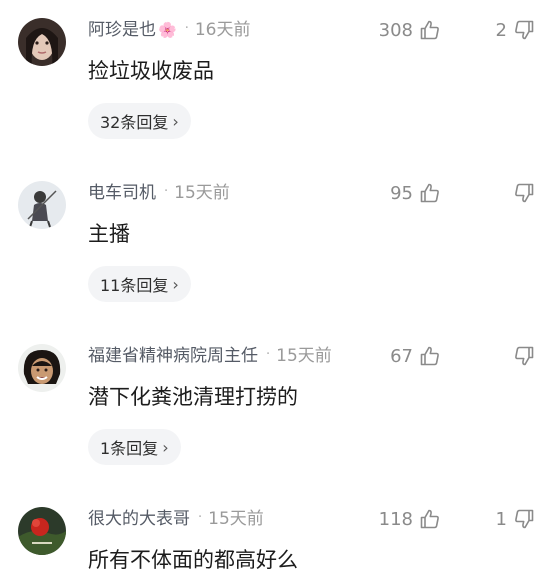 This screenshot has width=553, height=575. I want to click on like-count: 308, so click(395, 30).